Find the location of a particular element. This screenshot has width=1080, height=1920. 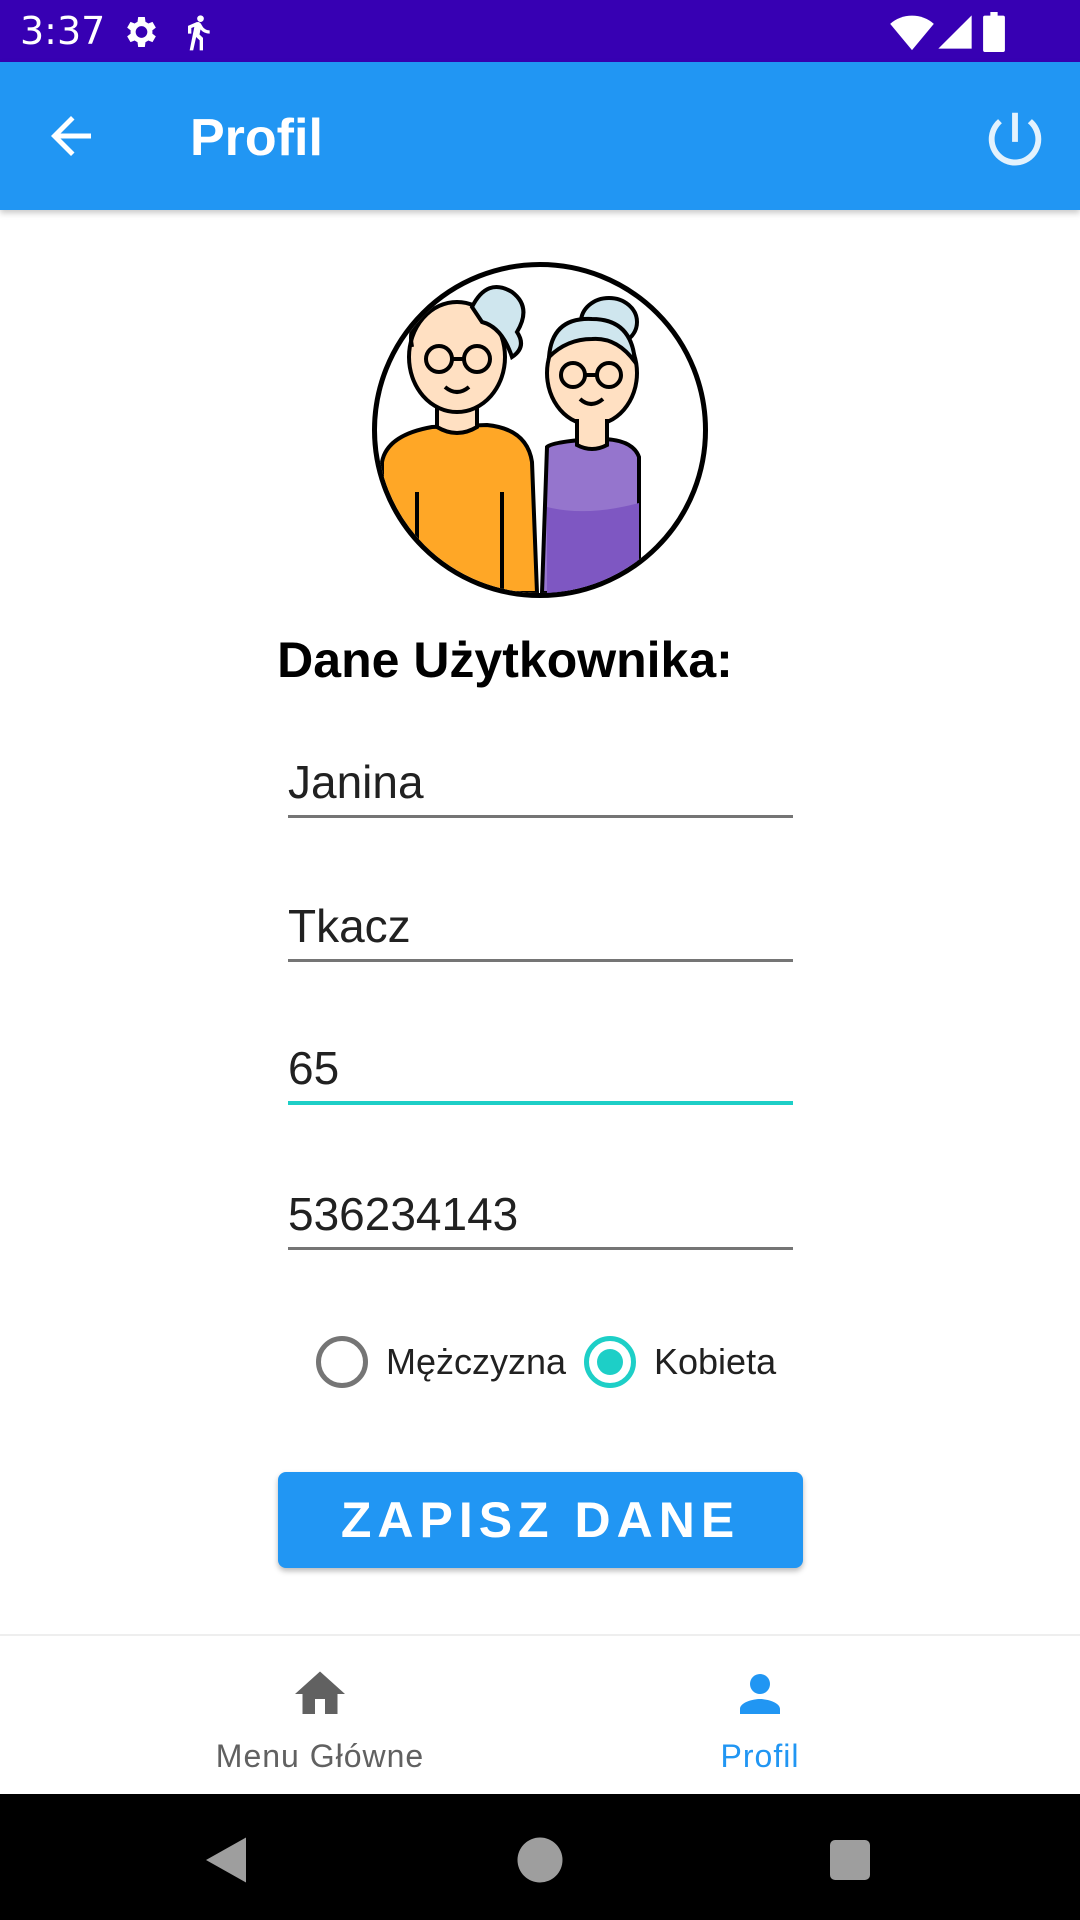

status-time: 3:37 is located at coordinates (63, 31).